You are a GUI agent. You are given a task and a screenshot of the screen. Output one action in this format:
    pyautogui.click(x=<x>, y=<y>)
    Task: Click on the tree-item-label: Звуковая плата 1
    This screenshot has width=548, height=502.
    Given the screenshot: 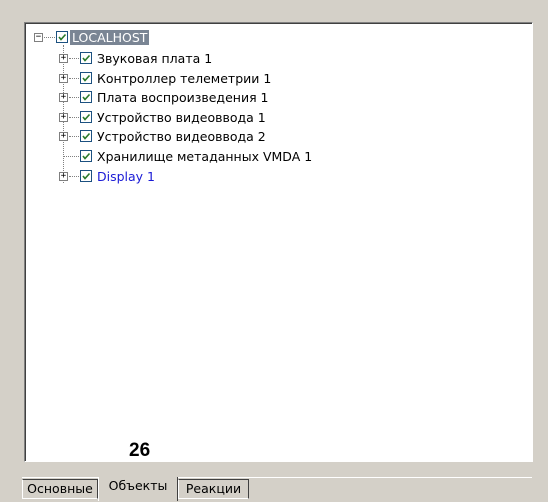 What is the action you would take?
    pyautogui.click(x=154, y=58)
    